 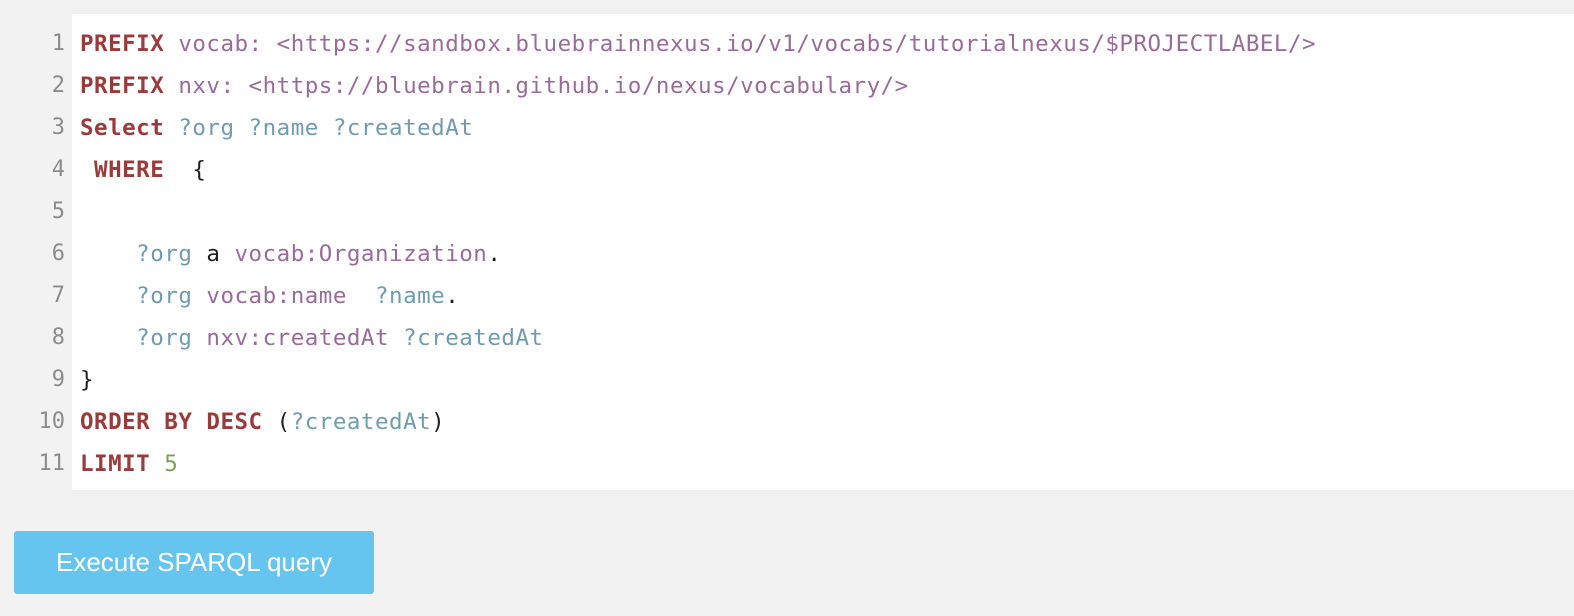 I want to click on line-number: 6, so click(x=58, y=253).